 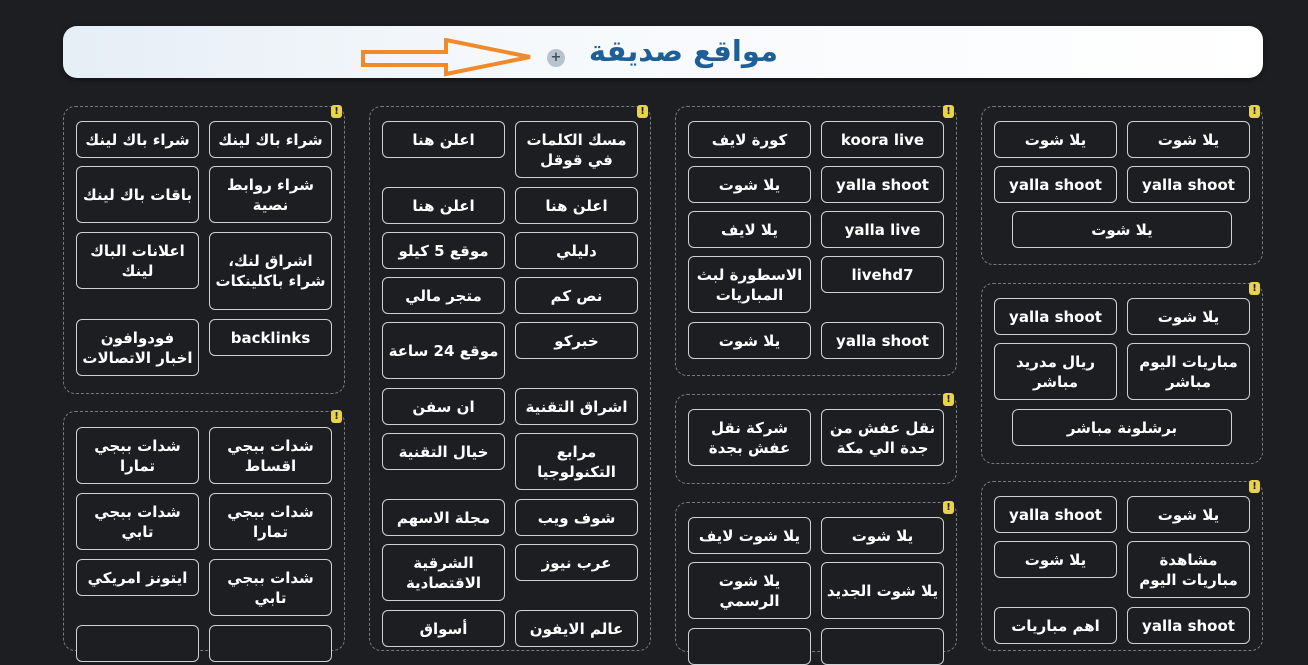 What do you see at coordinates (882, 139) in the screenshot?
I see `friend-link: koora live` at bounding box center [882, 139].